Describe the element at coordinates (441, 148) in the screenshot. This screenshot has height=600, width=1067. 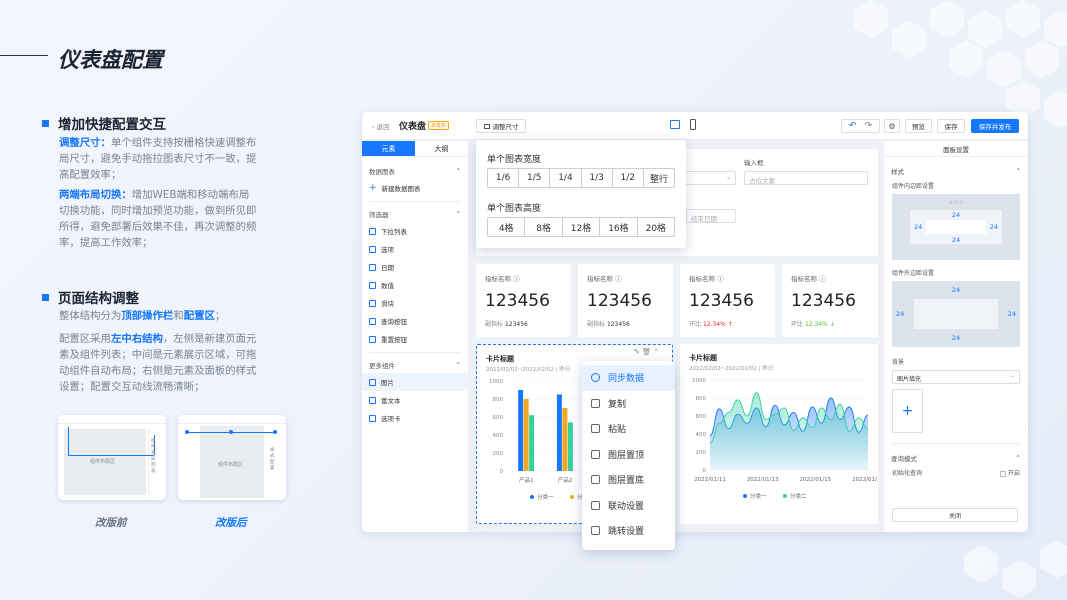
I see `tab-outline: 大纲` at that location.